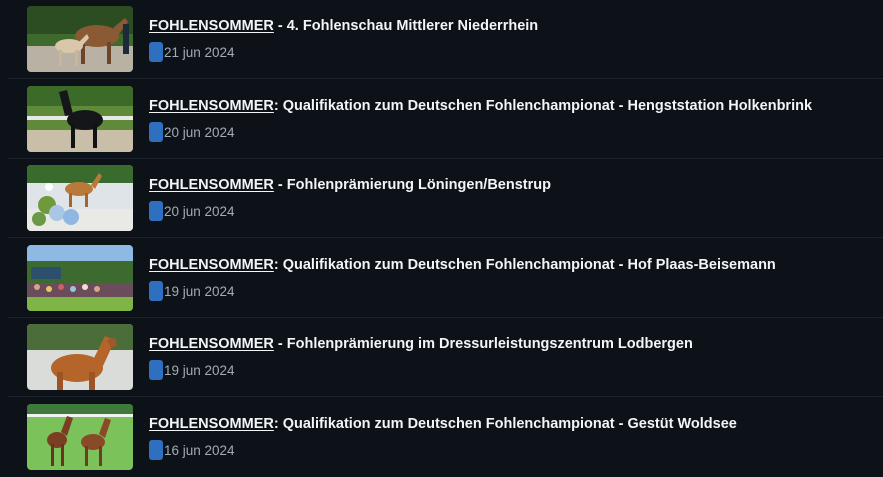 The height and width of the screenshot is (477, 883). Describe the element at coordinates (80, 198) in the screenshot. I see `chestnut-foal-flowers-photo` at that location.